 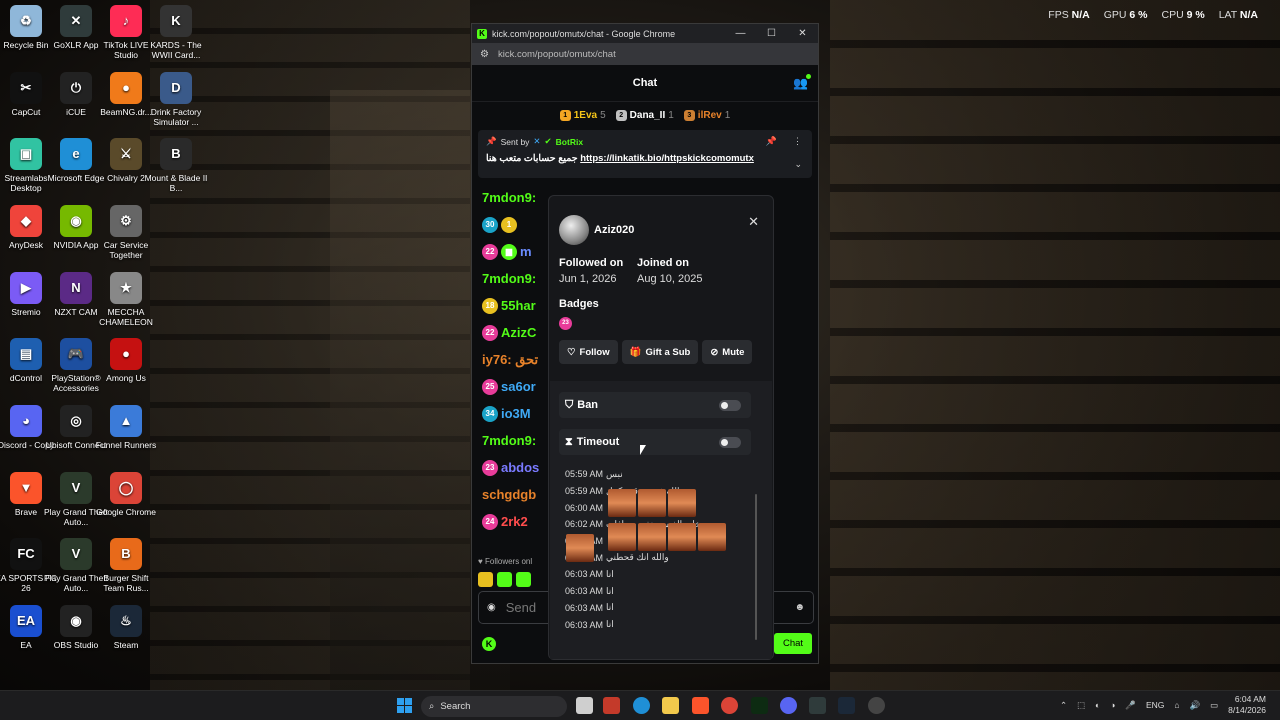 I want to click on volume-icon: 🔊, so click(x=1195, y=705).